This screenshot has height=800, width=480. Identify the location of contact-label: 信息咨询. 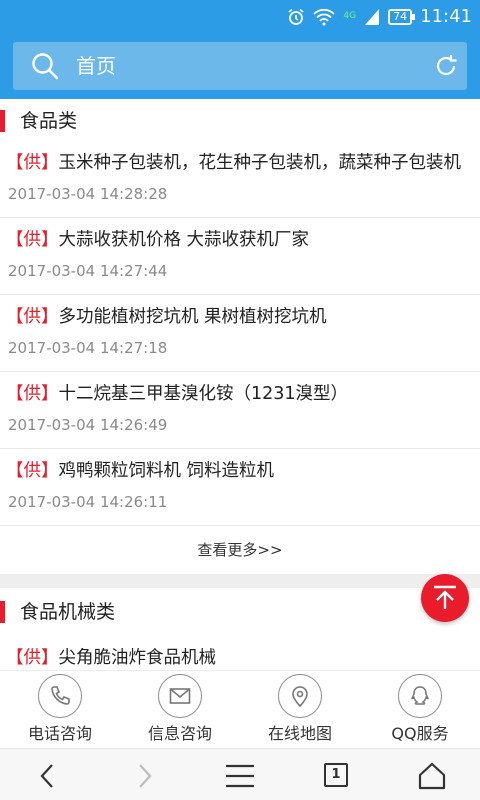
(179, 733).